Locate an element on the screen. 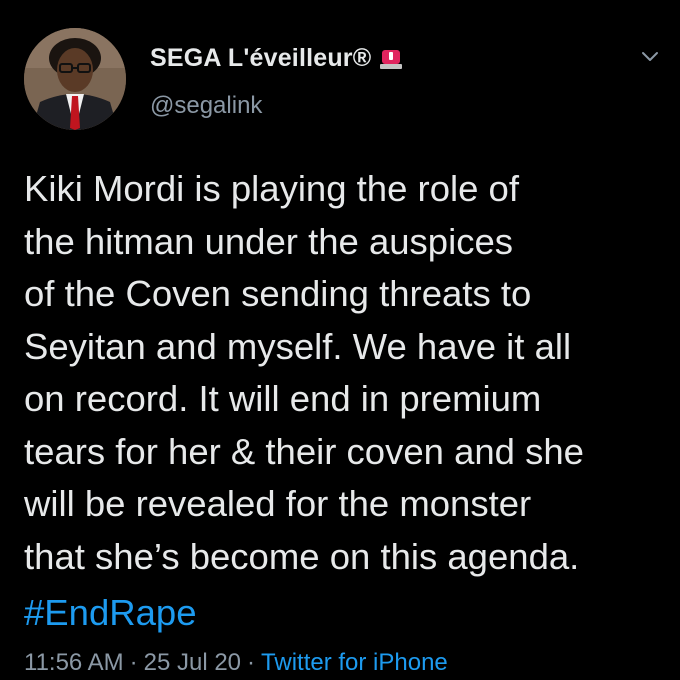 The image size is (680, 680). author-handle: @segalink is located at coordinates (206, 106).